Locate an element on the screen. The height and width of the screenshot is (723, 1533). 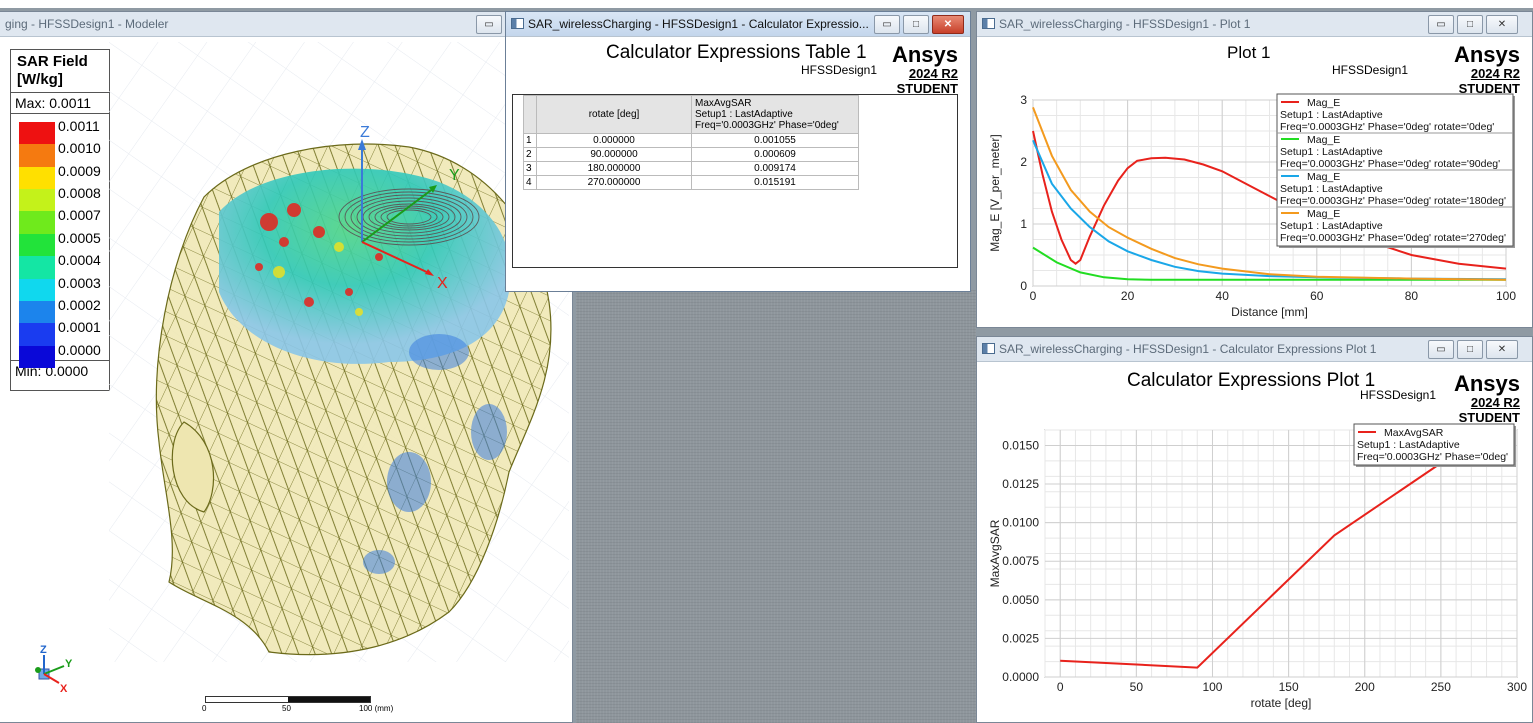
legend-level-label: 0.0007 is located at coordinates (79, 215).